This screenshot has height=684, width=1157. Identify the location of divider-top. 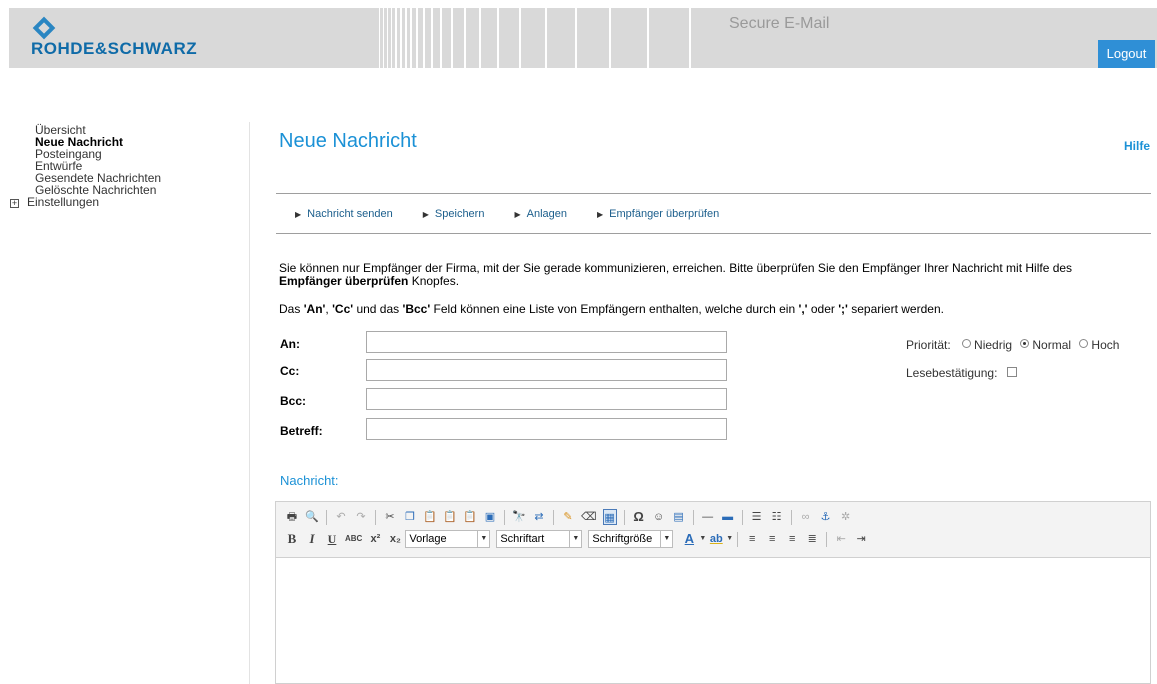
(713, 193).